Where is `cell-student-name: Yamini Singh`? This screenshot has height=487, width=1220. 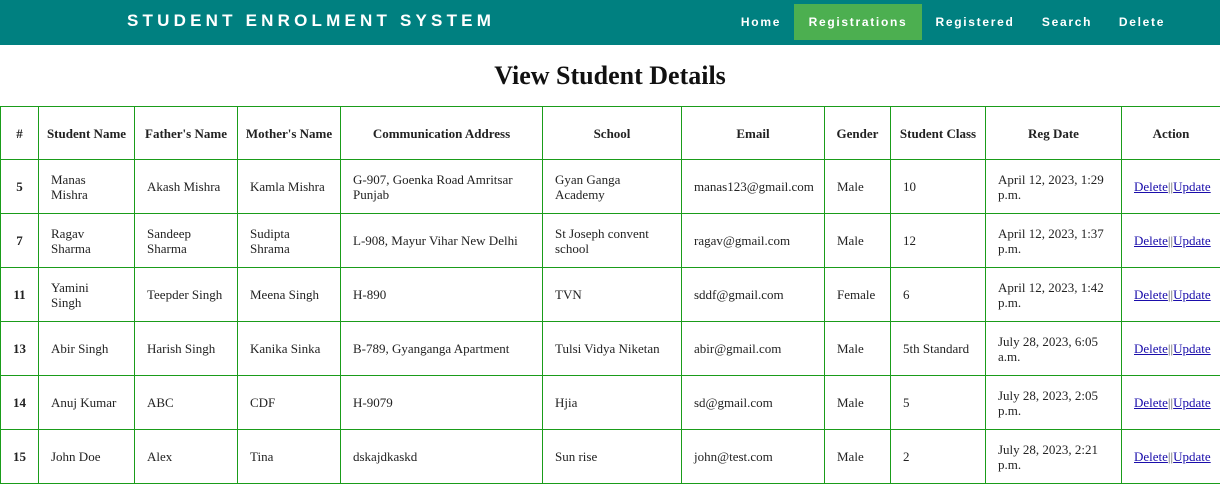 cell-student-name: Yamini Singh is located at coordinates (86, 294).